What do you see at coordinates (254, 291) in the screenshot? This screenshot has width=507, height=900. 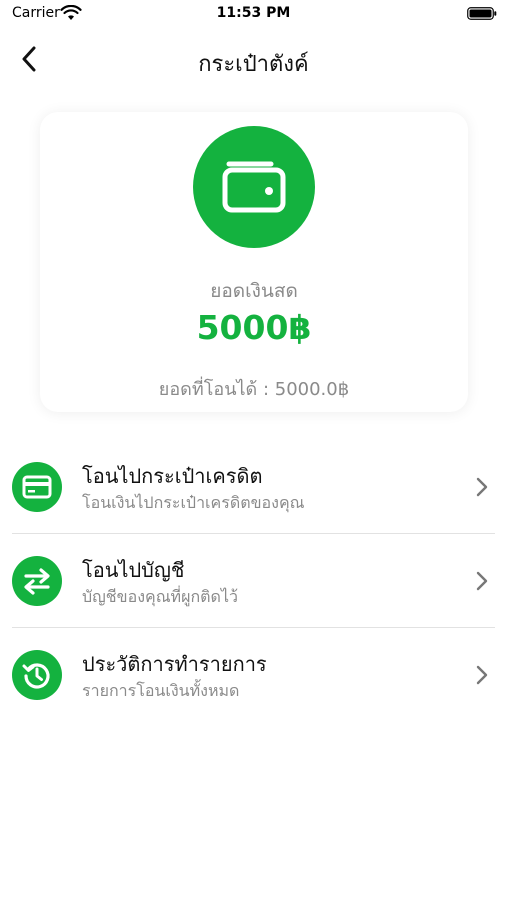 I see `cash-balance-label: ยอดเงินสด` at bounding box center [254, 291].